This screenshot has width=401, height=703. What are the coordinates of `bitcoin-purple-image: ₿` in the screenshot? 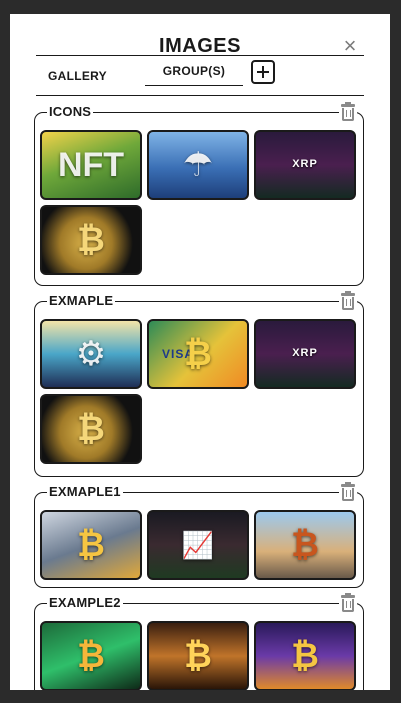 It's located at (305, 655).